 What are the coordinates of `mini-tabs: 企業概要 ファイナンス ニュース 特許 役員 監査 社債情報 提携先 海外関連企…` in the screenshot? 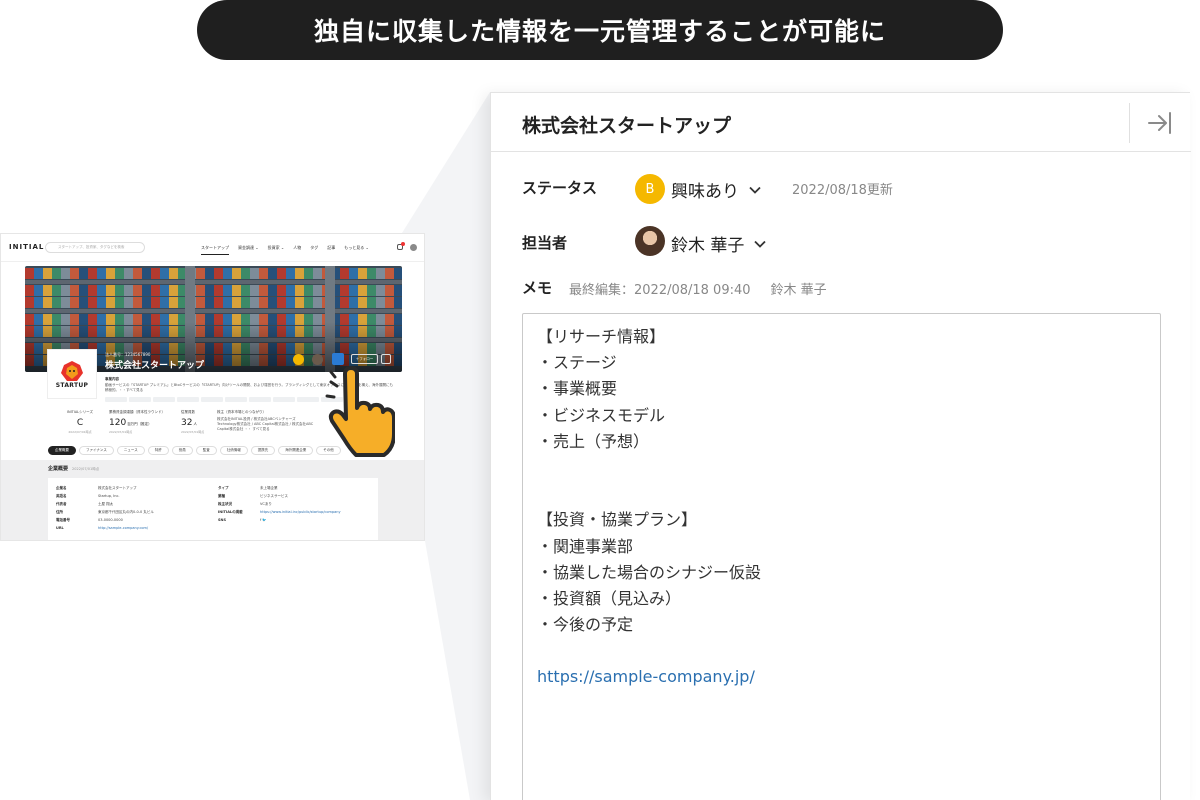 It's located at (194, 450).